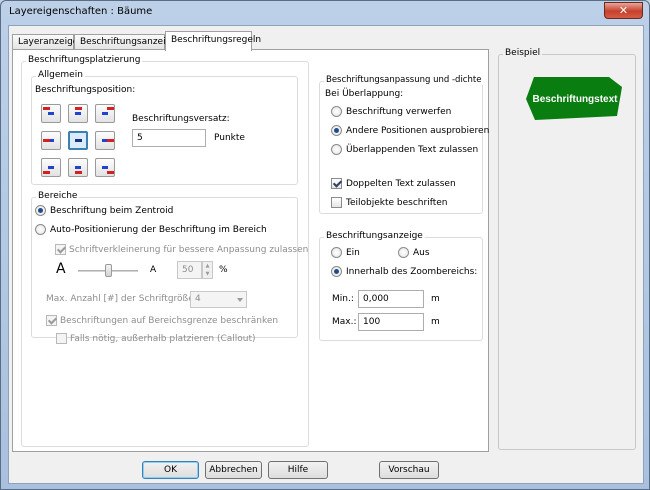 Image resolution: width=650 pixels, height=490 pixels. I want to click on max-sizes-select: 4, so click(218, 299).